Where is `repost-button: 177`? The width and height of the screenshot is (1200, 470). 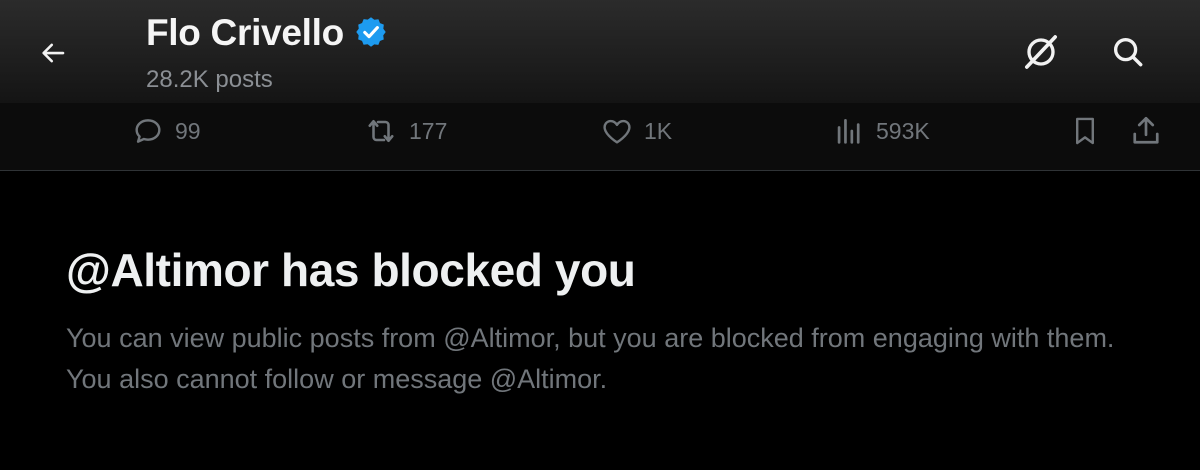 repost-button: 177 is located at coordinates (405, 131).